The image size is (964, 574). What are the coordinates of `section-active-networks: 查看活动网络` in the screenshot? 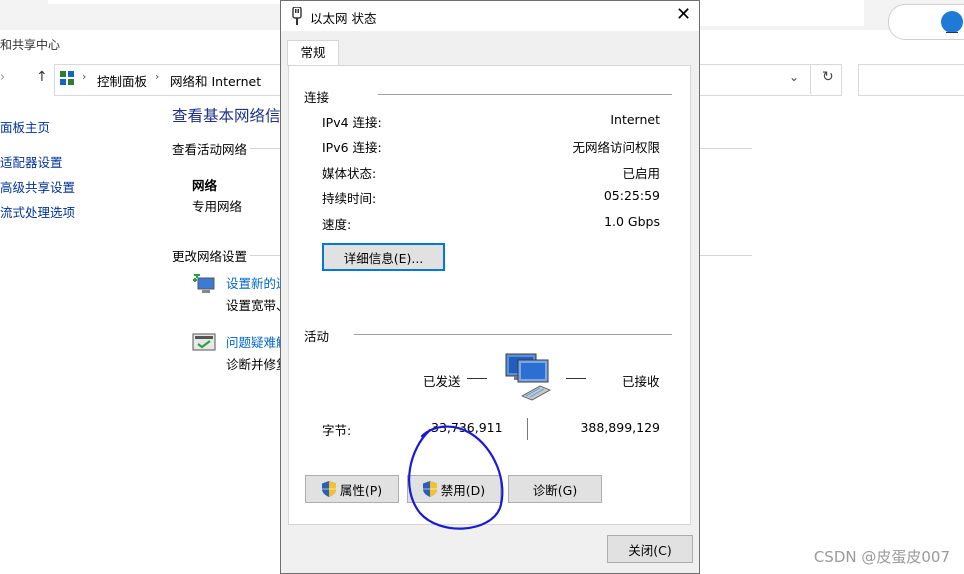 It's located at (210, 149).